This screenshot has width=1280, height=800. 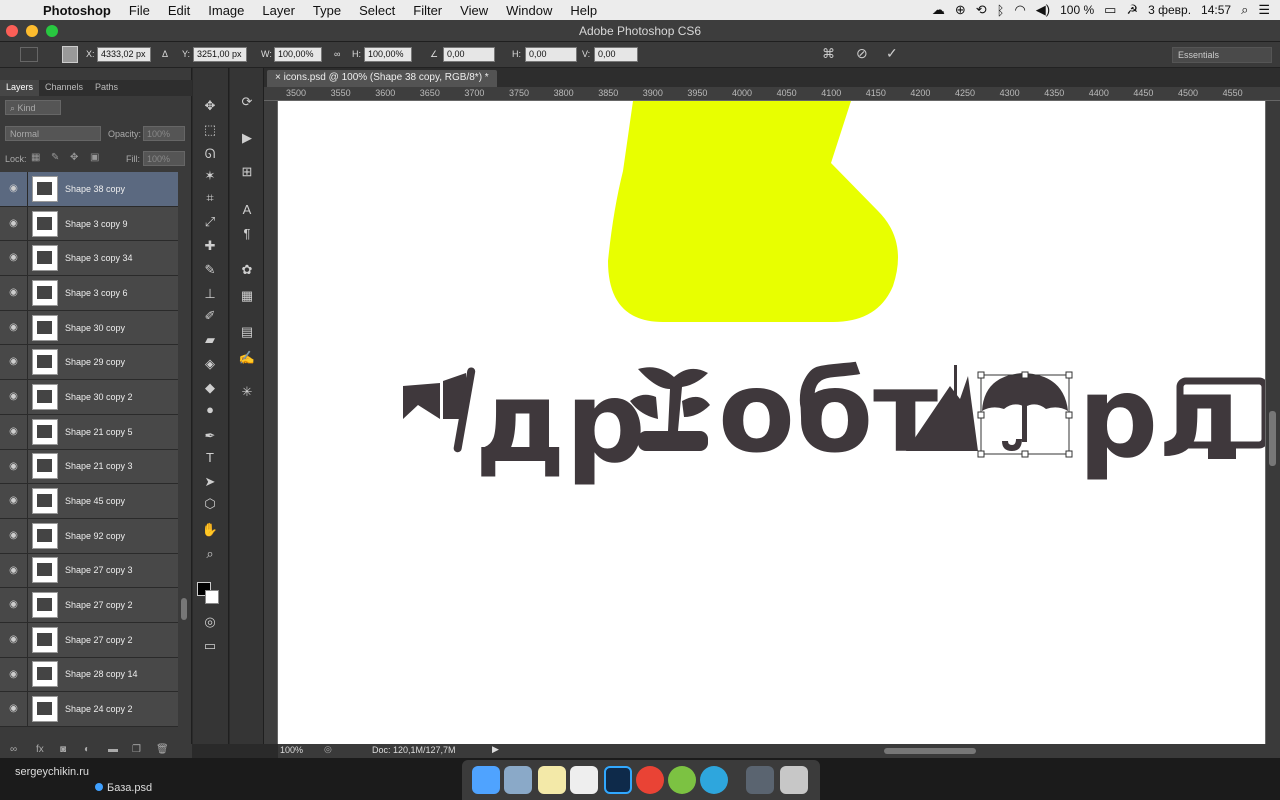 I want to click on lock-all-icon: ▣, so click(x=94, y=157).